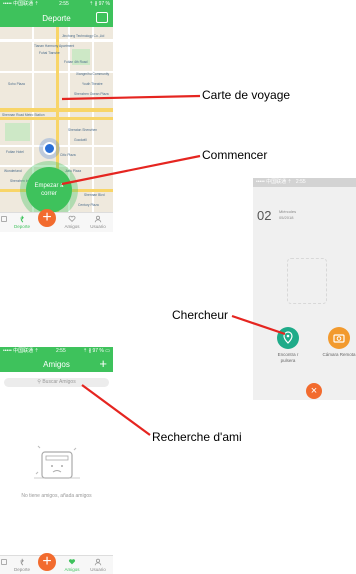  I want to click on callout-search-label: Recherche d'ami, so click(197, 437).